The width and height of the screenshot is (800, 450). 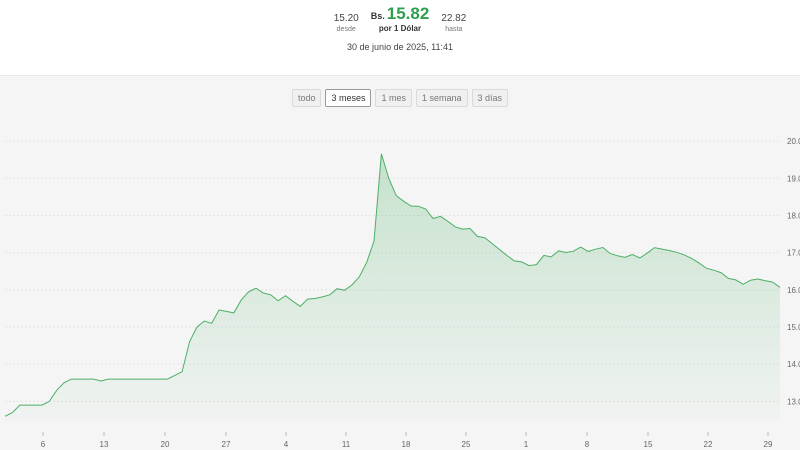 What do you see at coordinates (346, 444) in the screenshot?
I see `x-tick-label: 11` at bounding box center [346, 444].